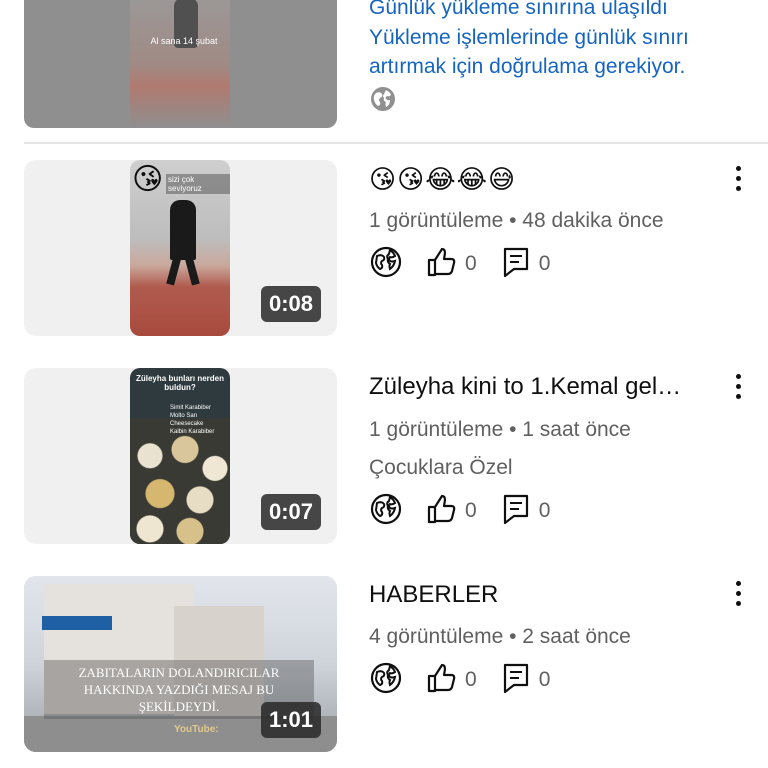 Image resolution: width=768 pixels, height=768 pixels. Describe the element at coordinates (77, 623) in the screenshot. I see `thumbnail-sign` at that location.